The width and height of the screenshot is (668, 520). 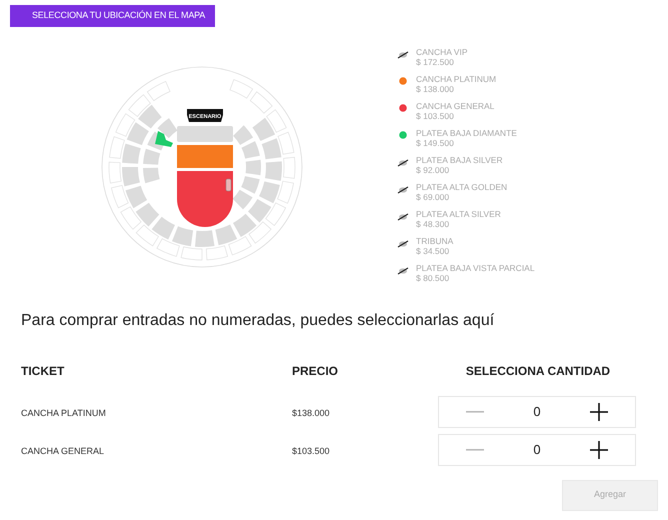 What do you see at coordinates (258, 320) in the screenshot?
I see `instruction-text: Para comprar entradas no numeradas, puedes seleccionarlas aquí` at bounding box center [258, 320].